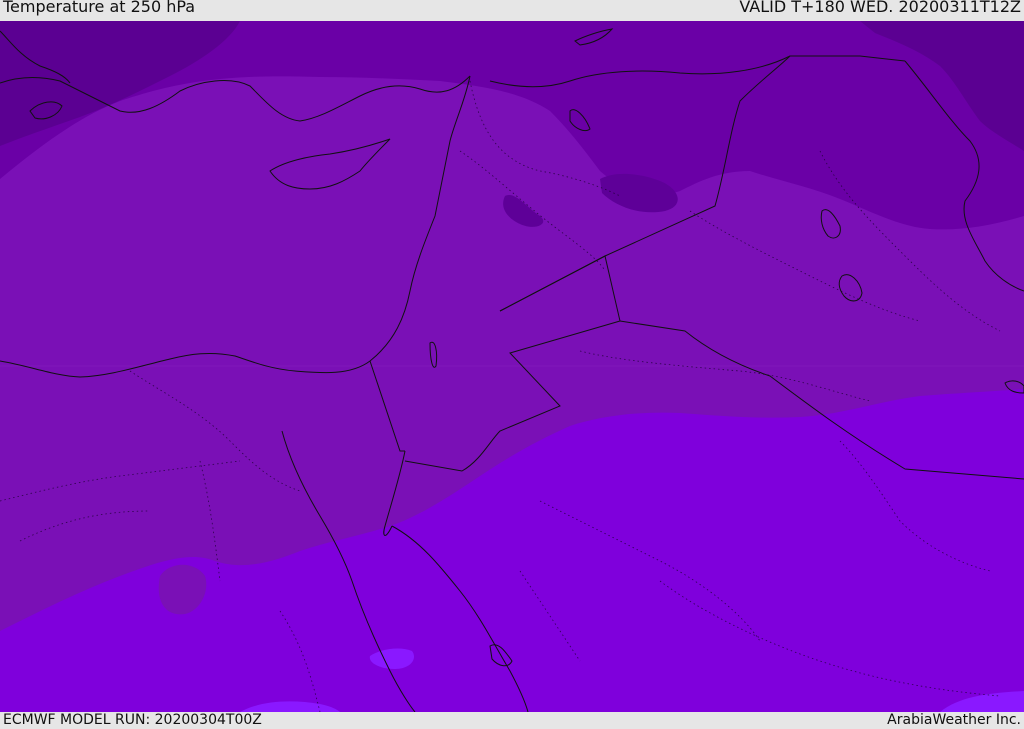 This screenshot has height=729, width=1024. I want to click on map-title: Temperature at 250 hPa, so click(99, 8).